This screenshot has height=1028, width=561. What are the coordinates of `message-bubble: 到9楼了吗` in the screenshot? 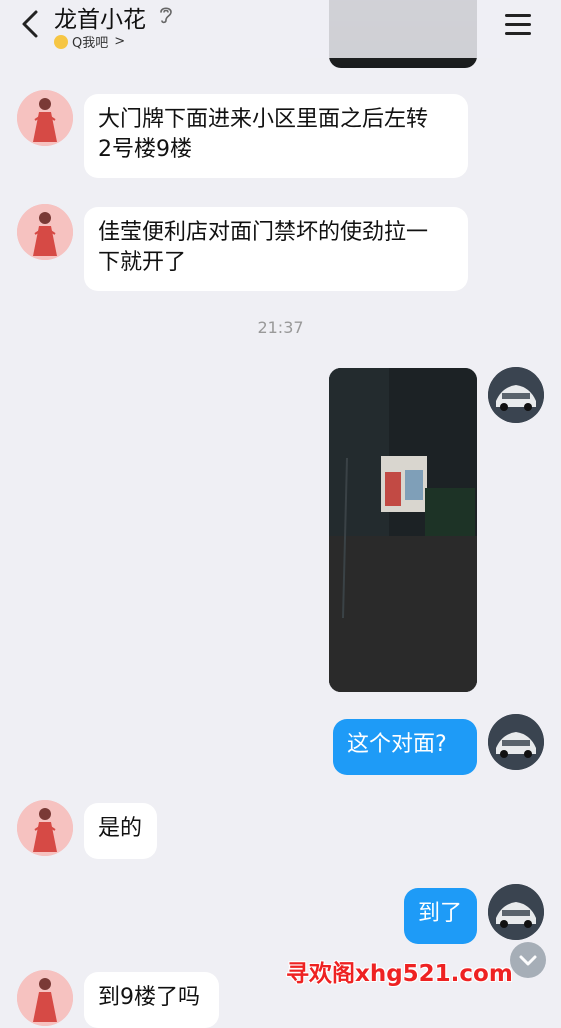 It's located at (151, 1000).